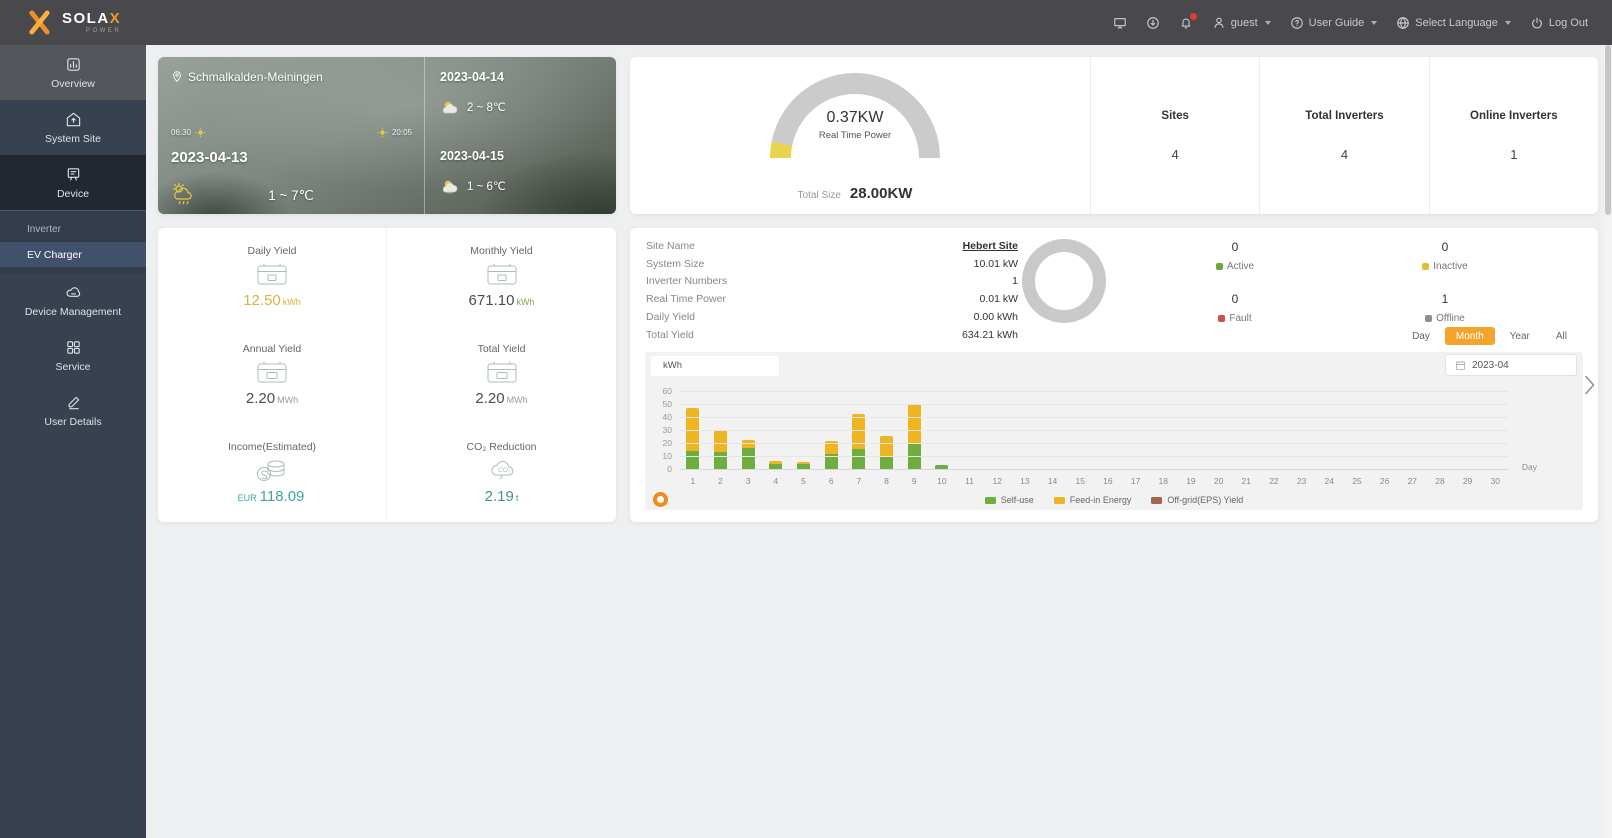 Image resolution: width=1612 pixels, height=838 pixels. I want to click on detail-label: Real Time Power, so click(686, 299).